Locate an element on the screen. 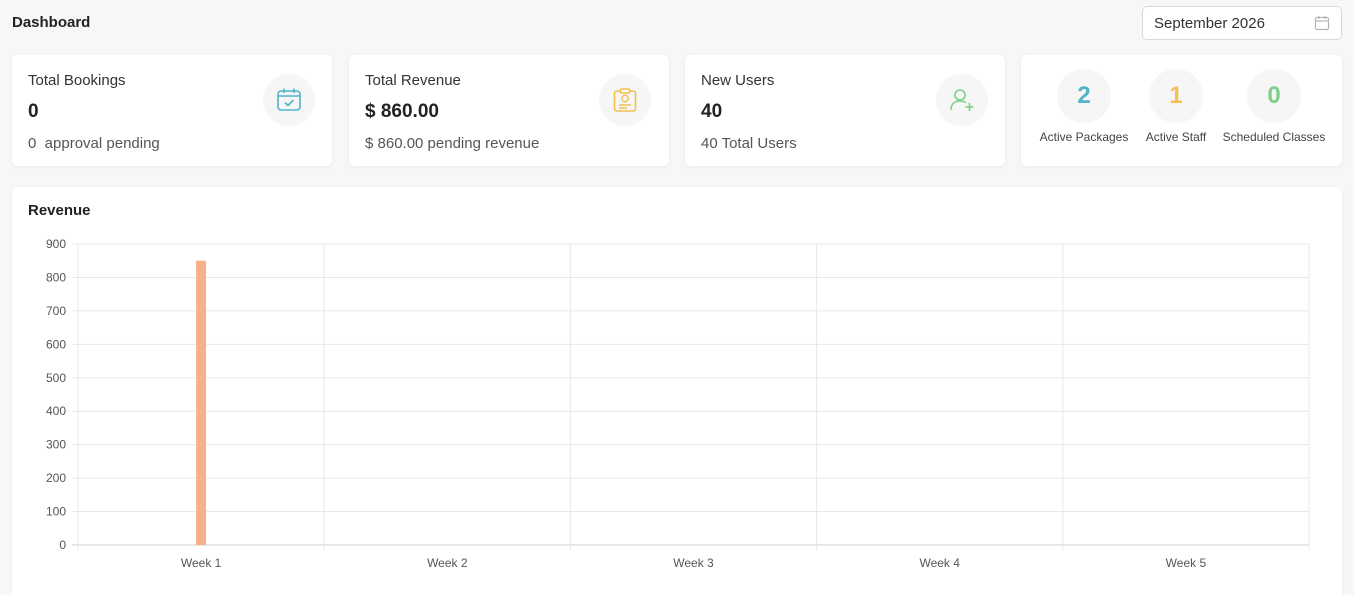  x-tick-label: Week 1 is located at coordinates (201, 563).